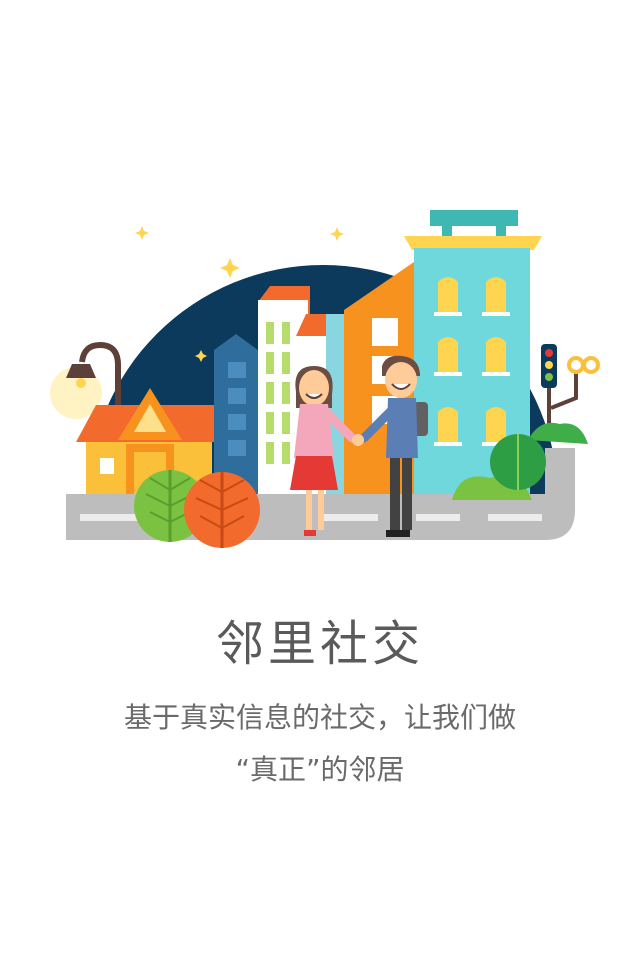 This screenshot has width=640, height=960. Describe the element at coordinates (320, 744) in the screenshot. I see `page-description: 基于真实信息的社交，让我们做 “真正”的邻居` at that location.